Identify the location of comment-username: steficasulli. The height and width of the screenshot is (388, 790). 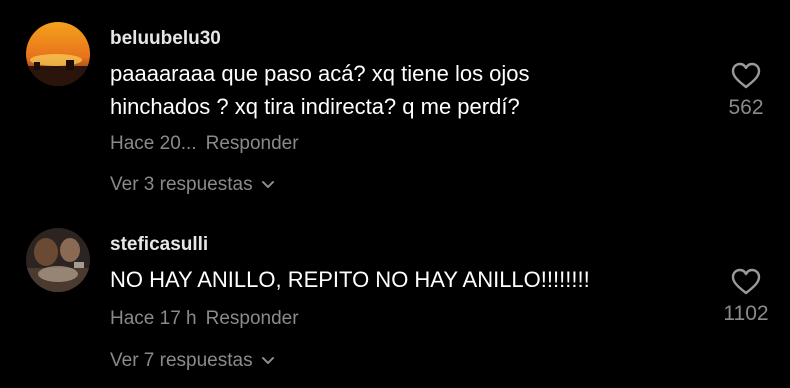
(159, 245).